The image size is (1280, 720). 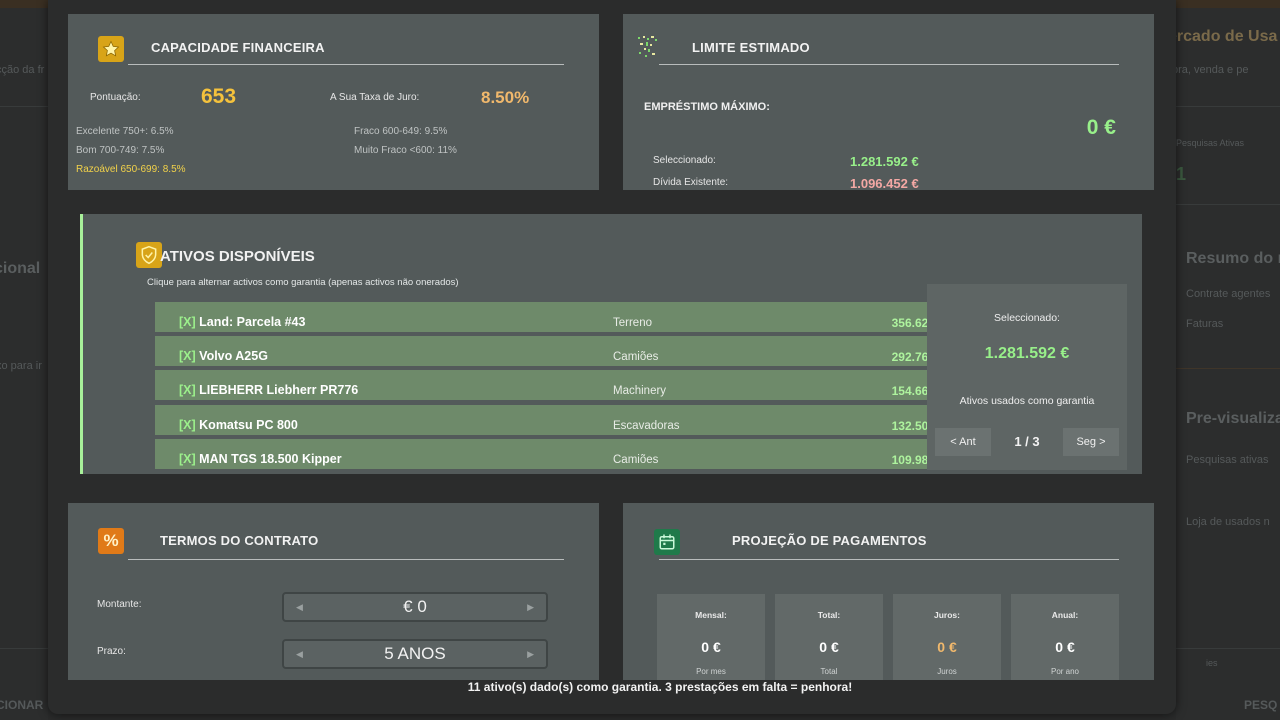 I want to click on asset-category: Escavadoras, so click(x=646, y=426).